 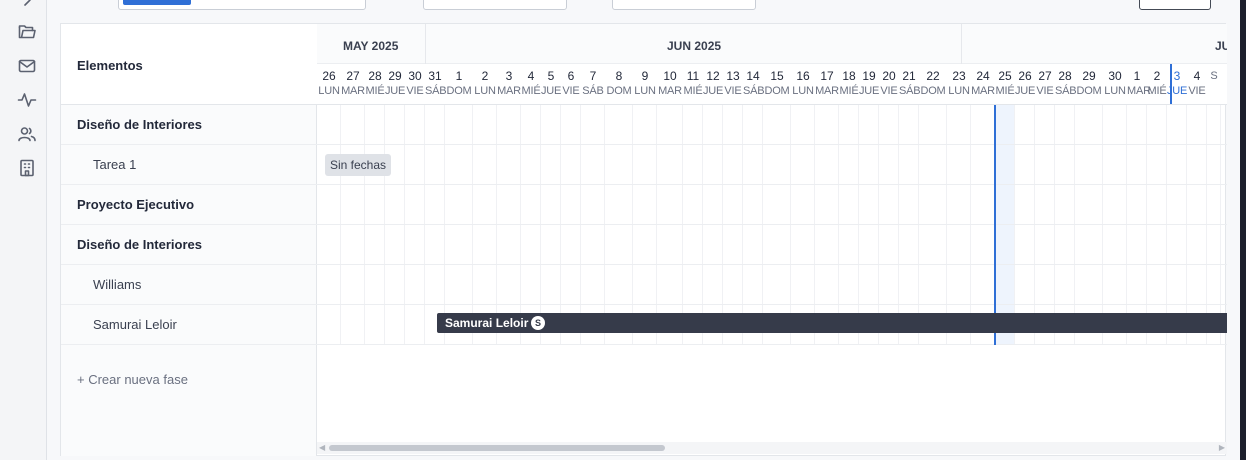 I want to click on chevron-right-icon, so click(x=27, y=5).